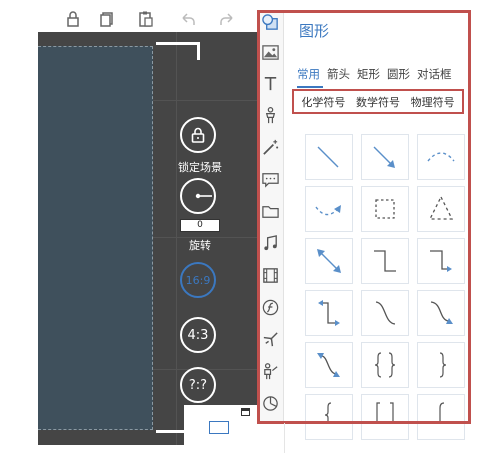 The image size is (492, 453). What do you see at coordinates (227, 19) in the screenshot?
I see `redo-icon` at bounding box center [227, 19].